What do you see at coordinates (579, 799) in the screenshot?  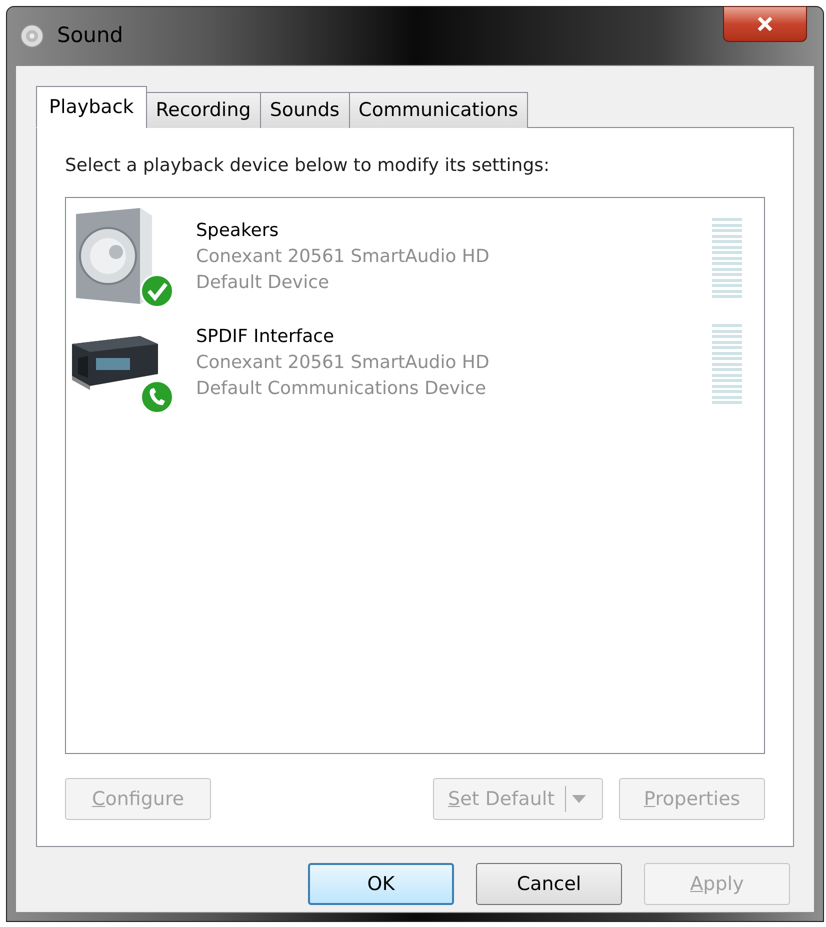 I see `caret-icon` at bounding box center [579, 799].